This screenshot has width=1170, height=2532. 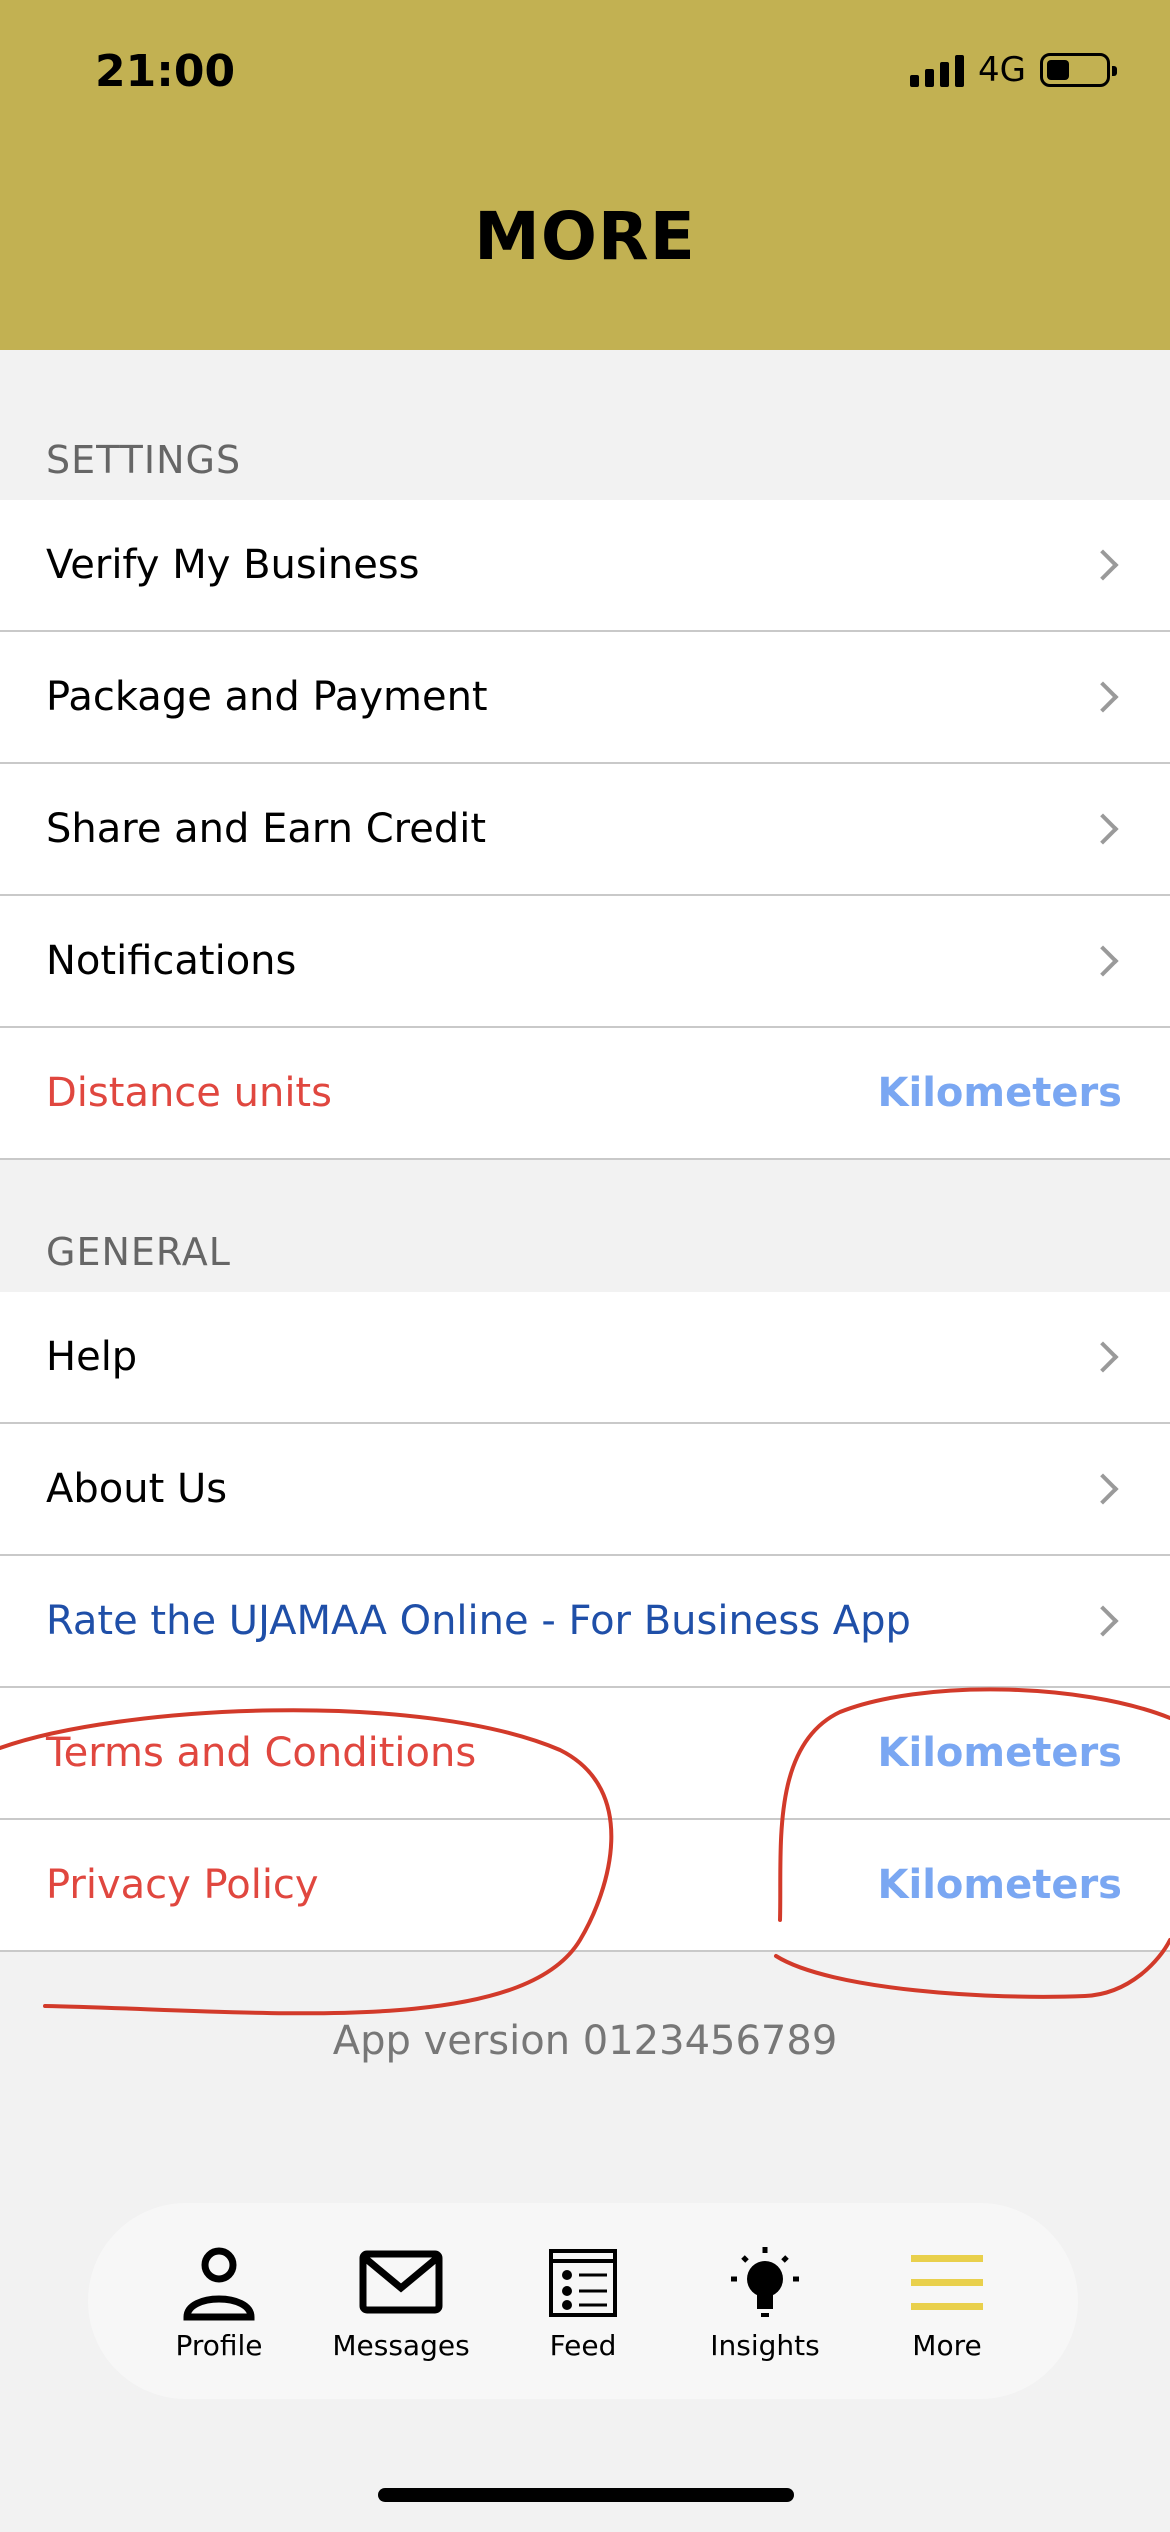 What do you see at coordinates (585, 236) in the screenshot?
I see `page-title: MORE` at bounding box center [585, 236].